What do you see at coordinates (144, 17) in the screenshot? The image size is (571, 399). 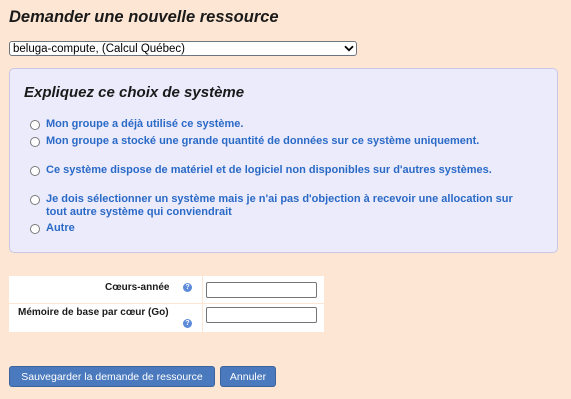 I see `page-title: Demander une nouvelle ressource` at bounding box center [144, 17].